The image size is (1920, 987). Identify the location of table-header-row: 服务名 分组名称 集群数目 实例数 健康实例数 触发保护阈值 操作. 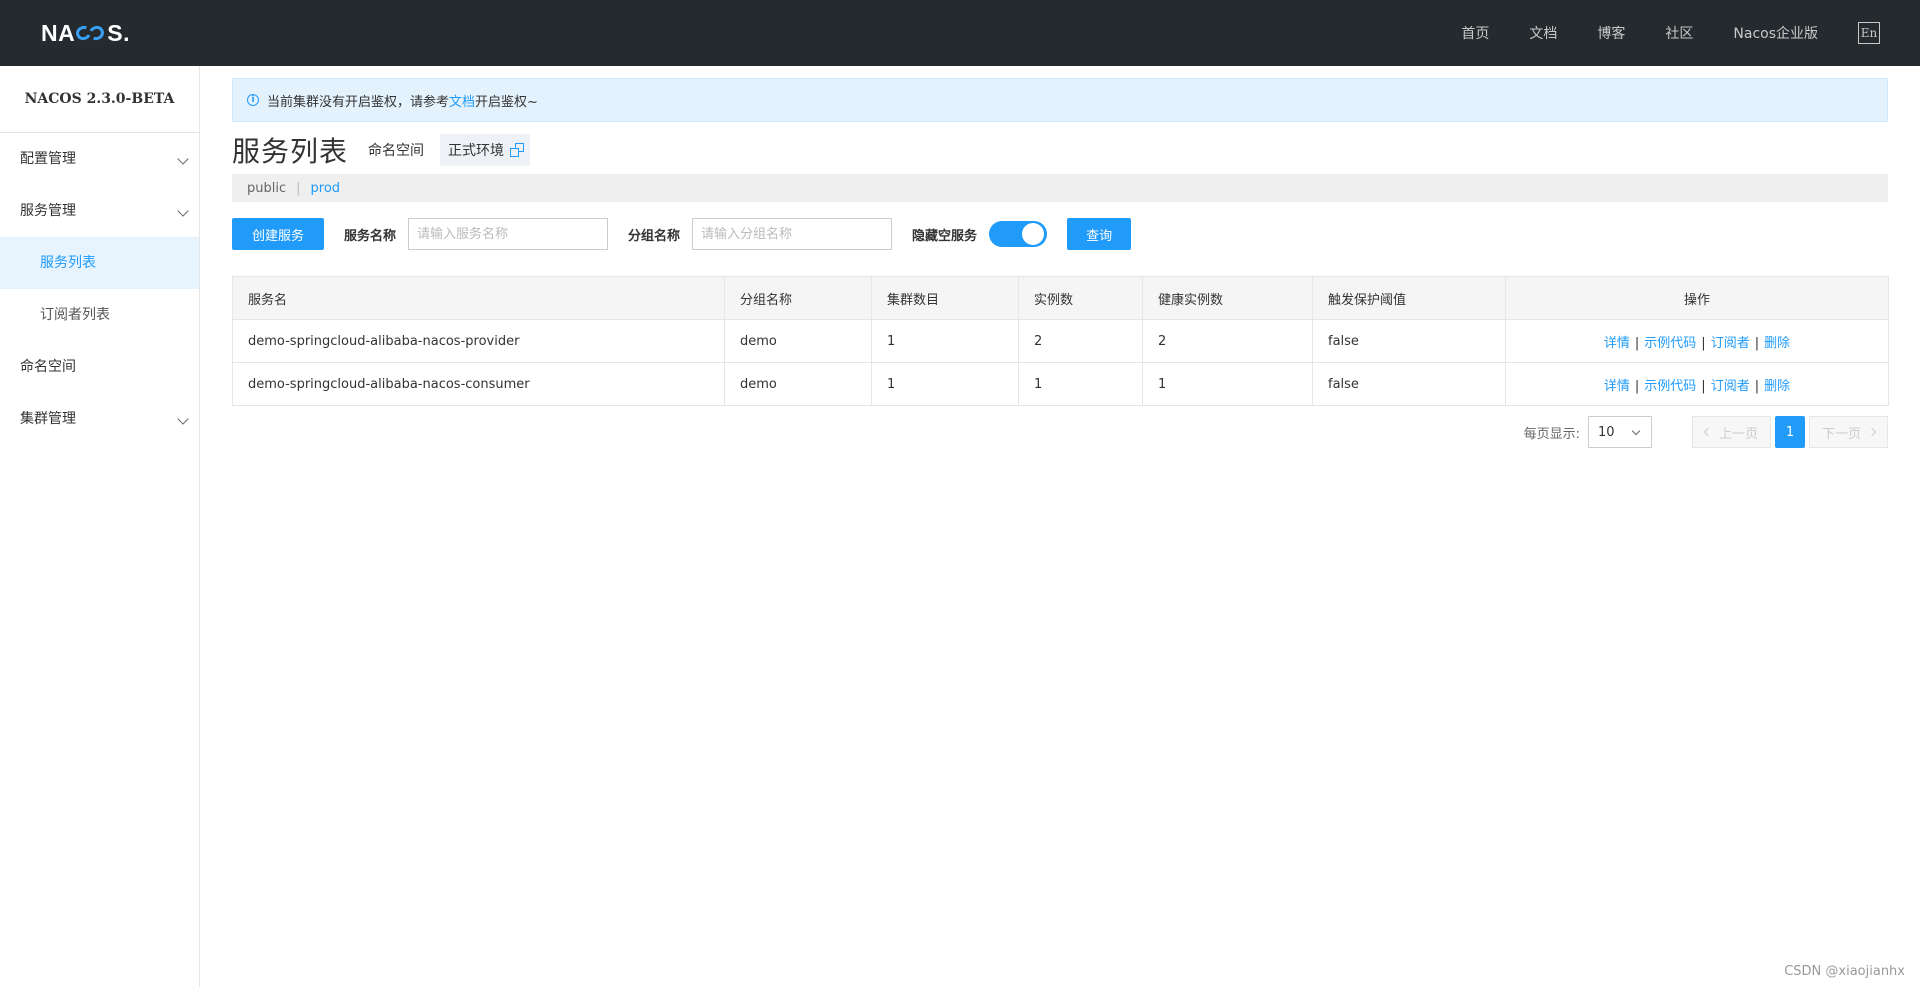
(1060, 298).